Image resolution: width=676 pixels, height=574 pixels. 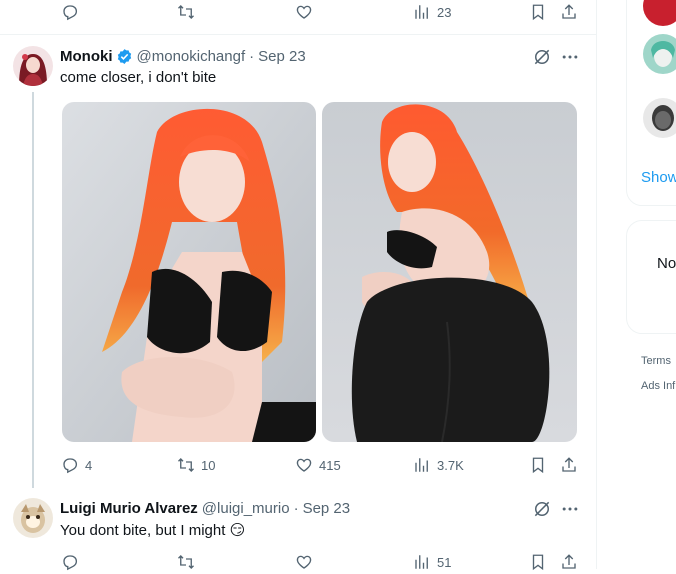 I want to click on user-handle: @luigi_murio, so click(x=246, y=508).